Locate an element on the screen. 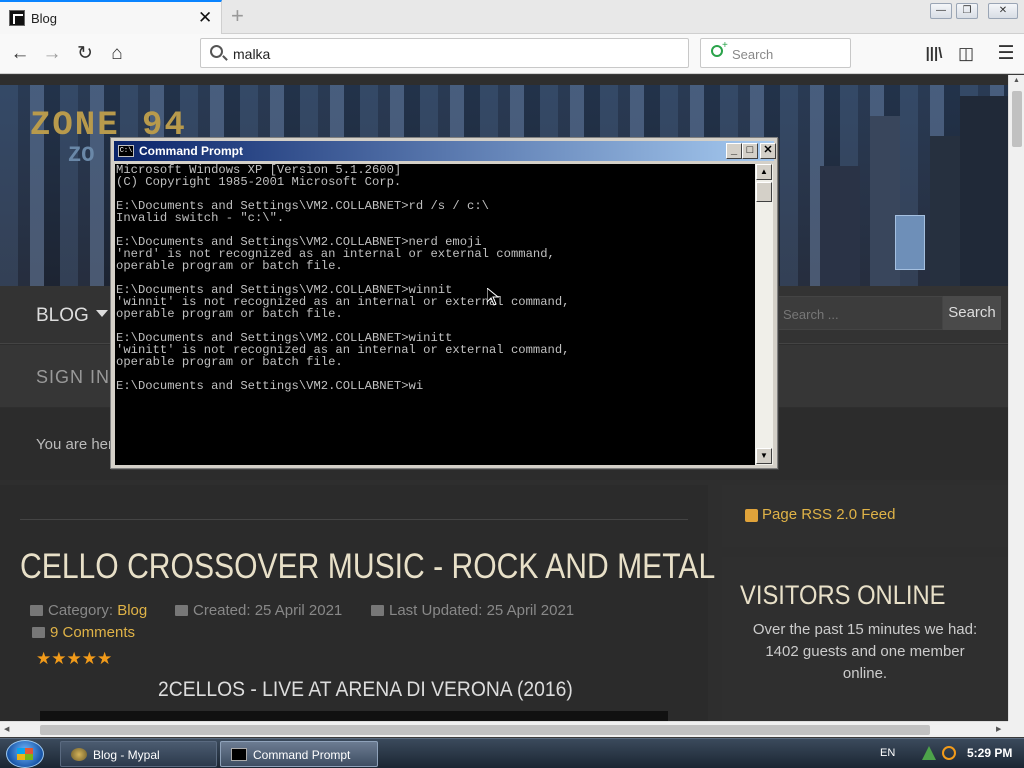 The image size is (1024, 768). minimize-window-button: — is located at coordinates (941, 11).